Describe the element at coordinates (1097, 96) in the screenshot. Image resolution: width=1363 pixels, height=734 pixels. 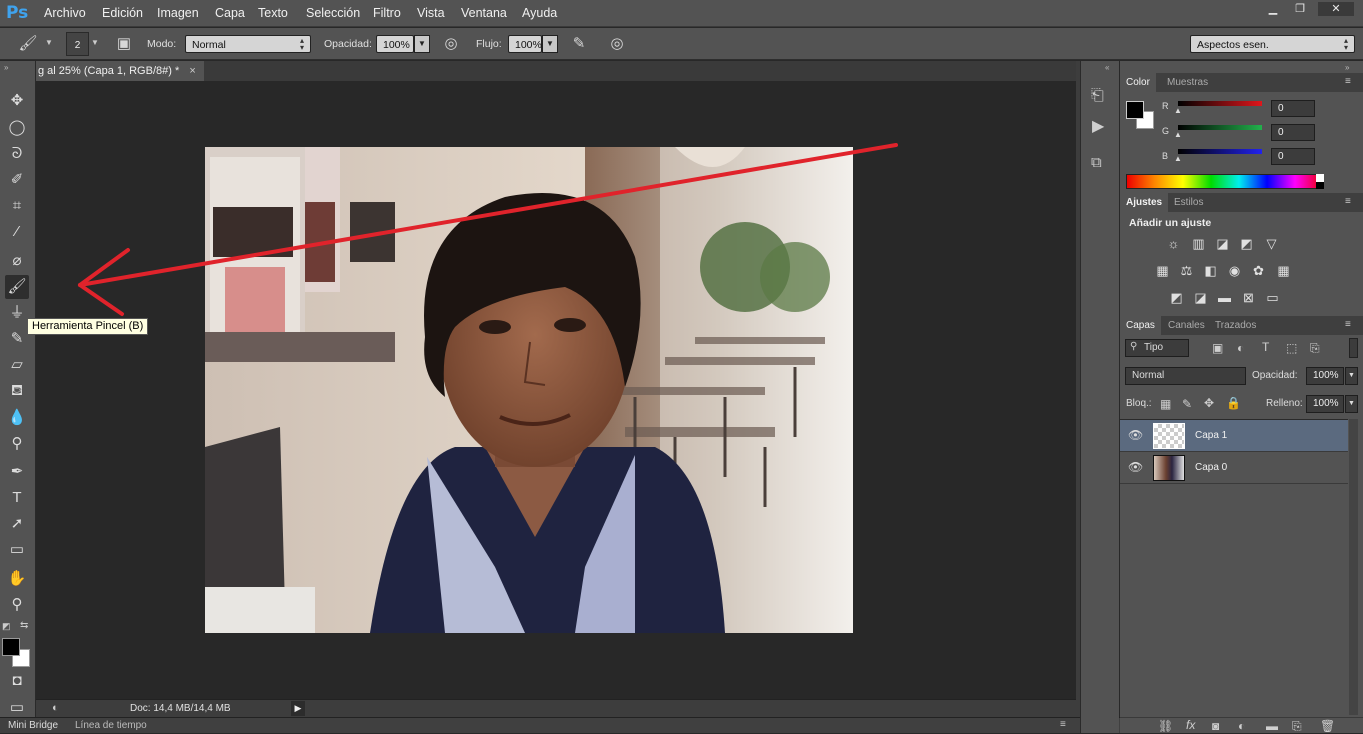
I see `history-panel-icon: ⎗` at that location.